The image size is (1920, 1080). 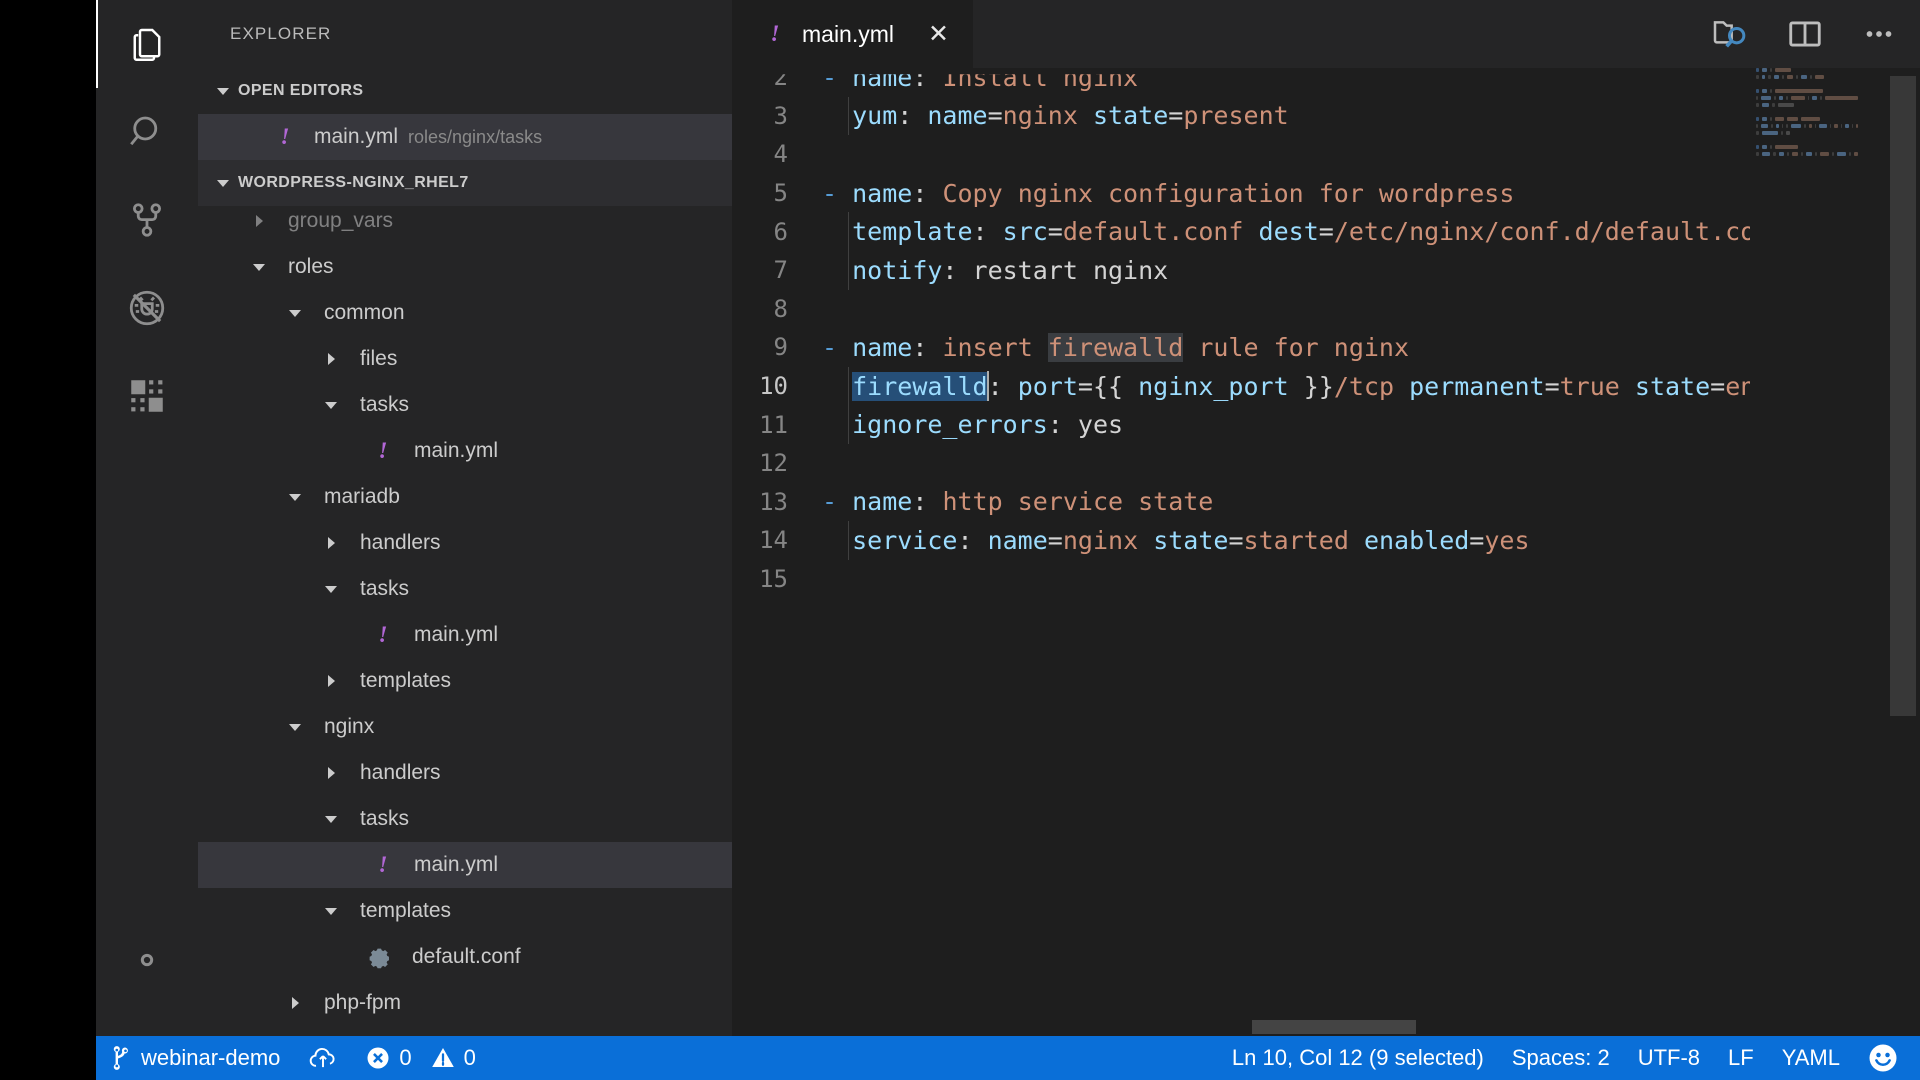 What do you see at coordinates (465, 91) in the screenshot?
I see `open-editors-section-header: OPEN EDITORS` at bounding box center [465, 91].